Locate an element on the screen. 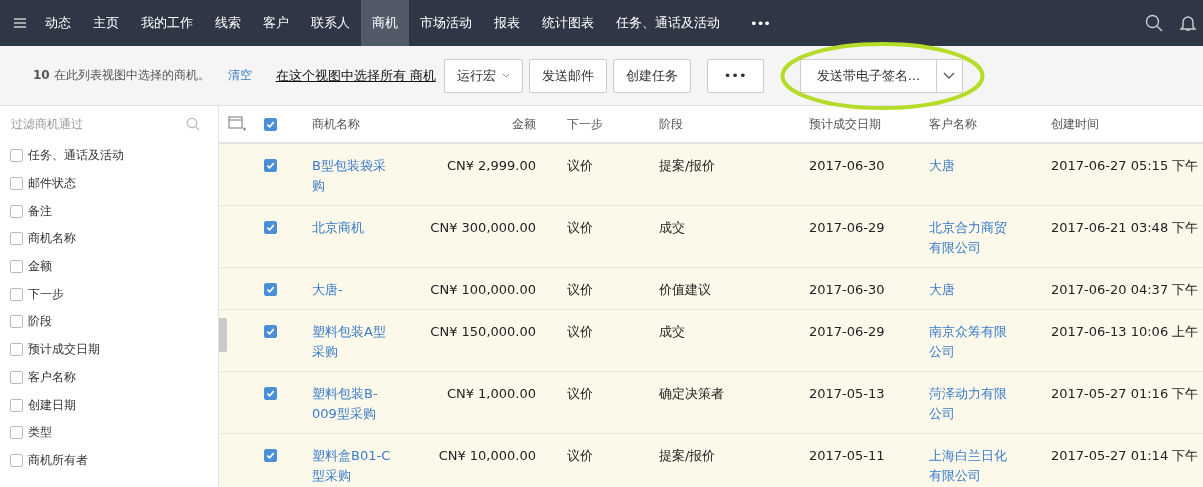  select-all-link: 在这个视图中选择所有 商机 is located at coordinates (355, 75).